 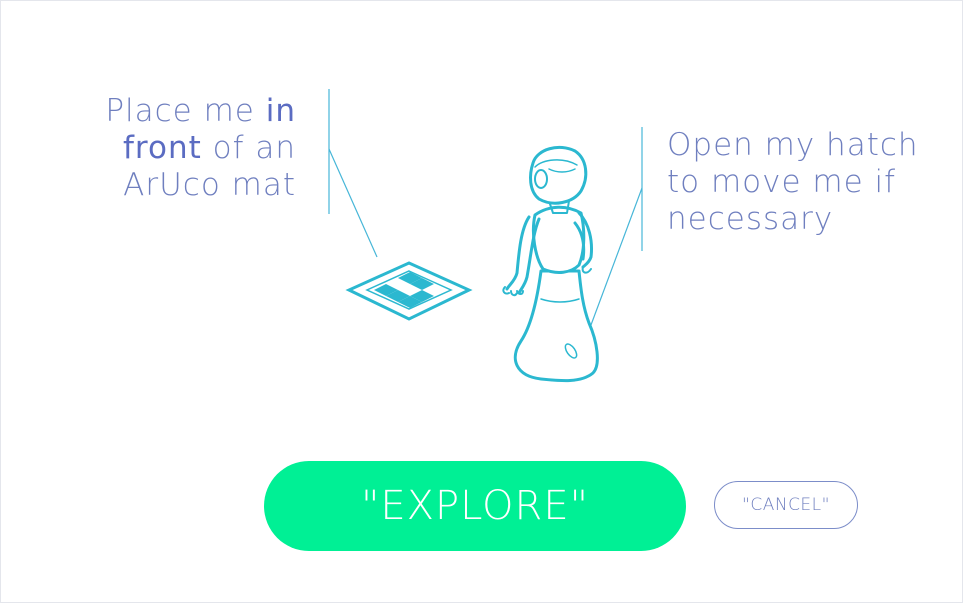 I want to click on left-callout-diagonal, so click(x=353, y=203).